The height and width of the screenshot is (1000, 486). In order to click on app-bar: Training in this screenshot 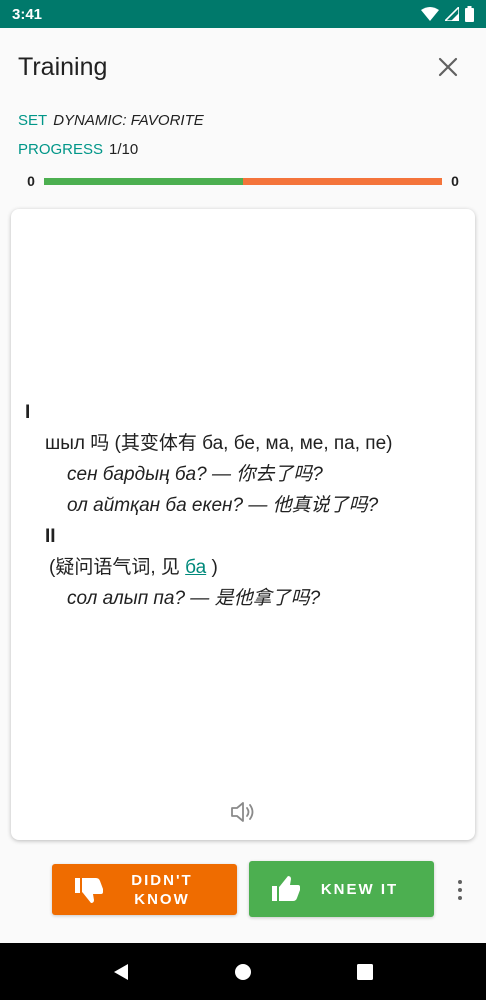, I will do `click(243, 67)`.